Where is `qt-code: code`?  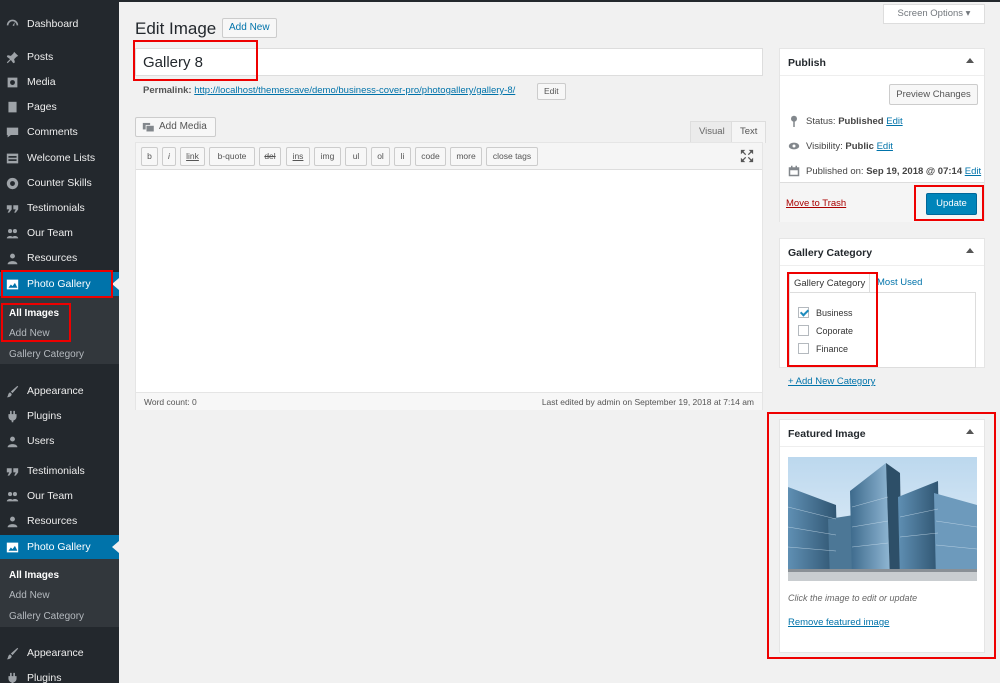
qt-code: code is located at coordinates (430, 156).